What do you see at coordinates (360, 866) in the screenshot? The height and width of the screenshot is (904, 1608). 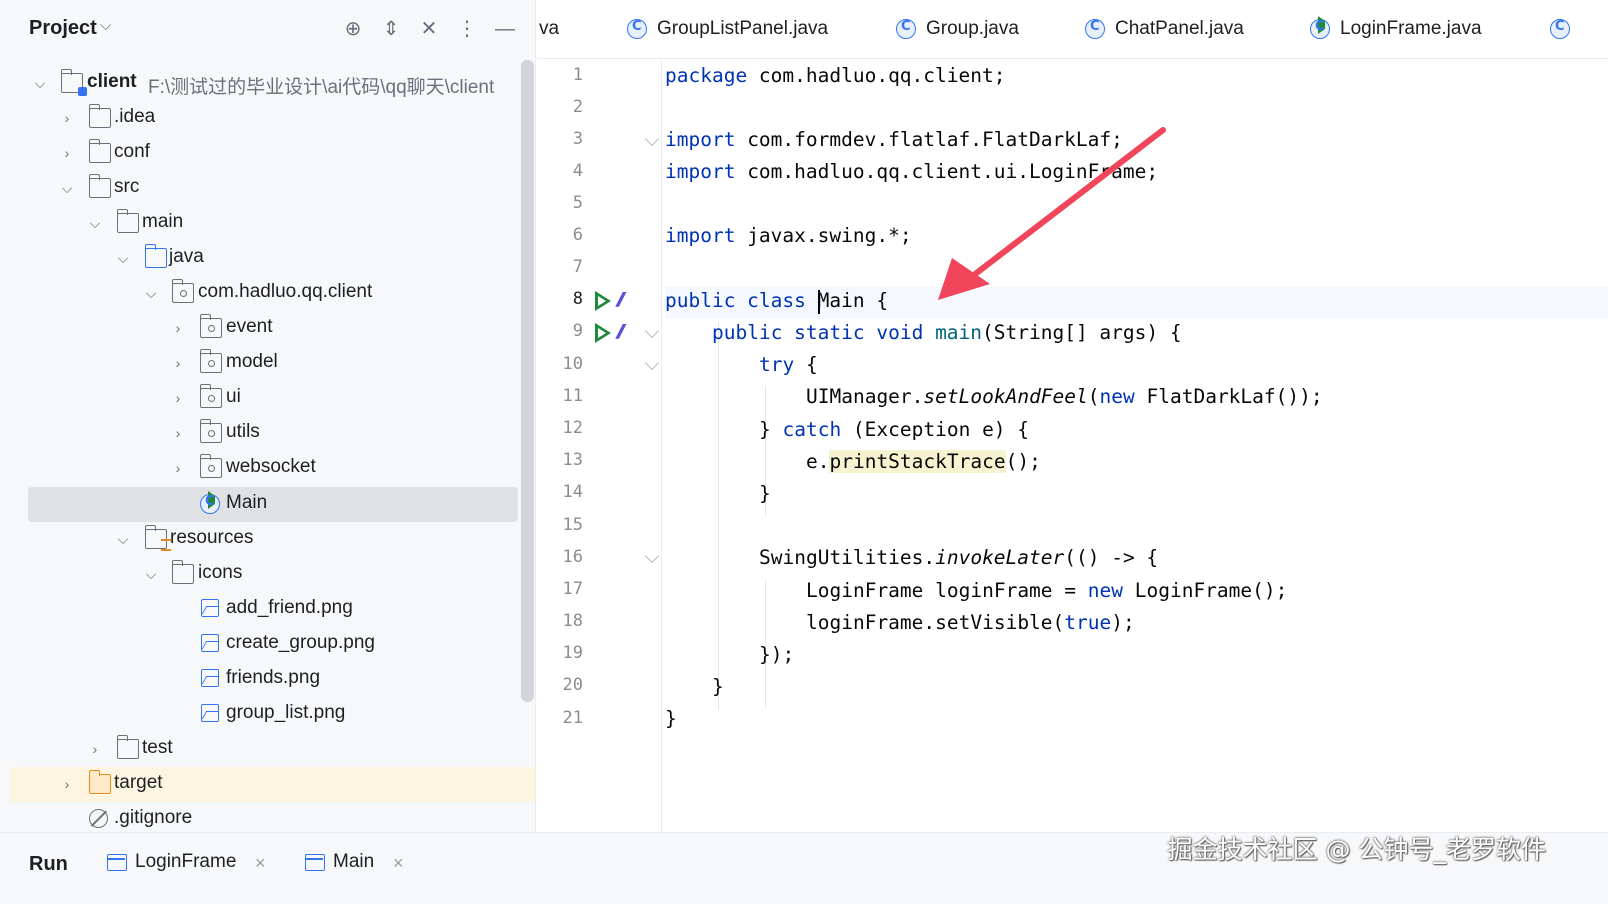 I see `run-tab-main: Main ×` at bounding box center [360, 866].